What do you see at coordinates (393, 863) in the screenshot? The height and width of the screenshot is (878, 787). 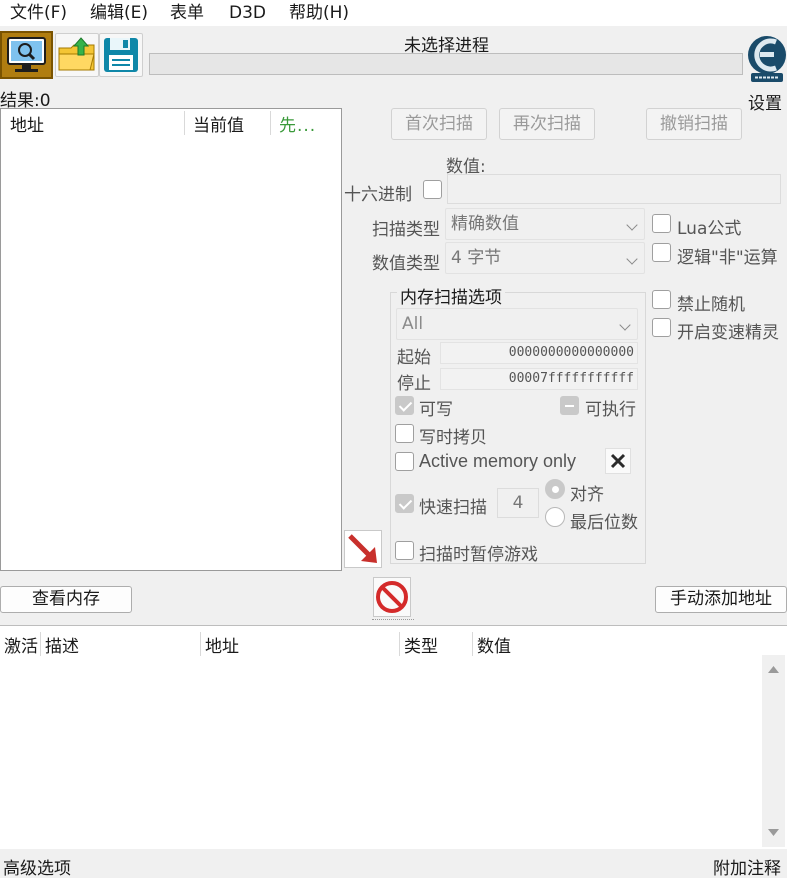 I see `status-bar: 高级选项 附加注释` at bounding box center [393, 863].